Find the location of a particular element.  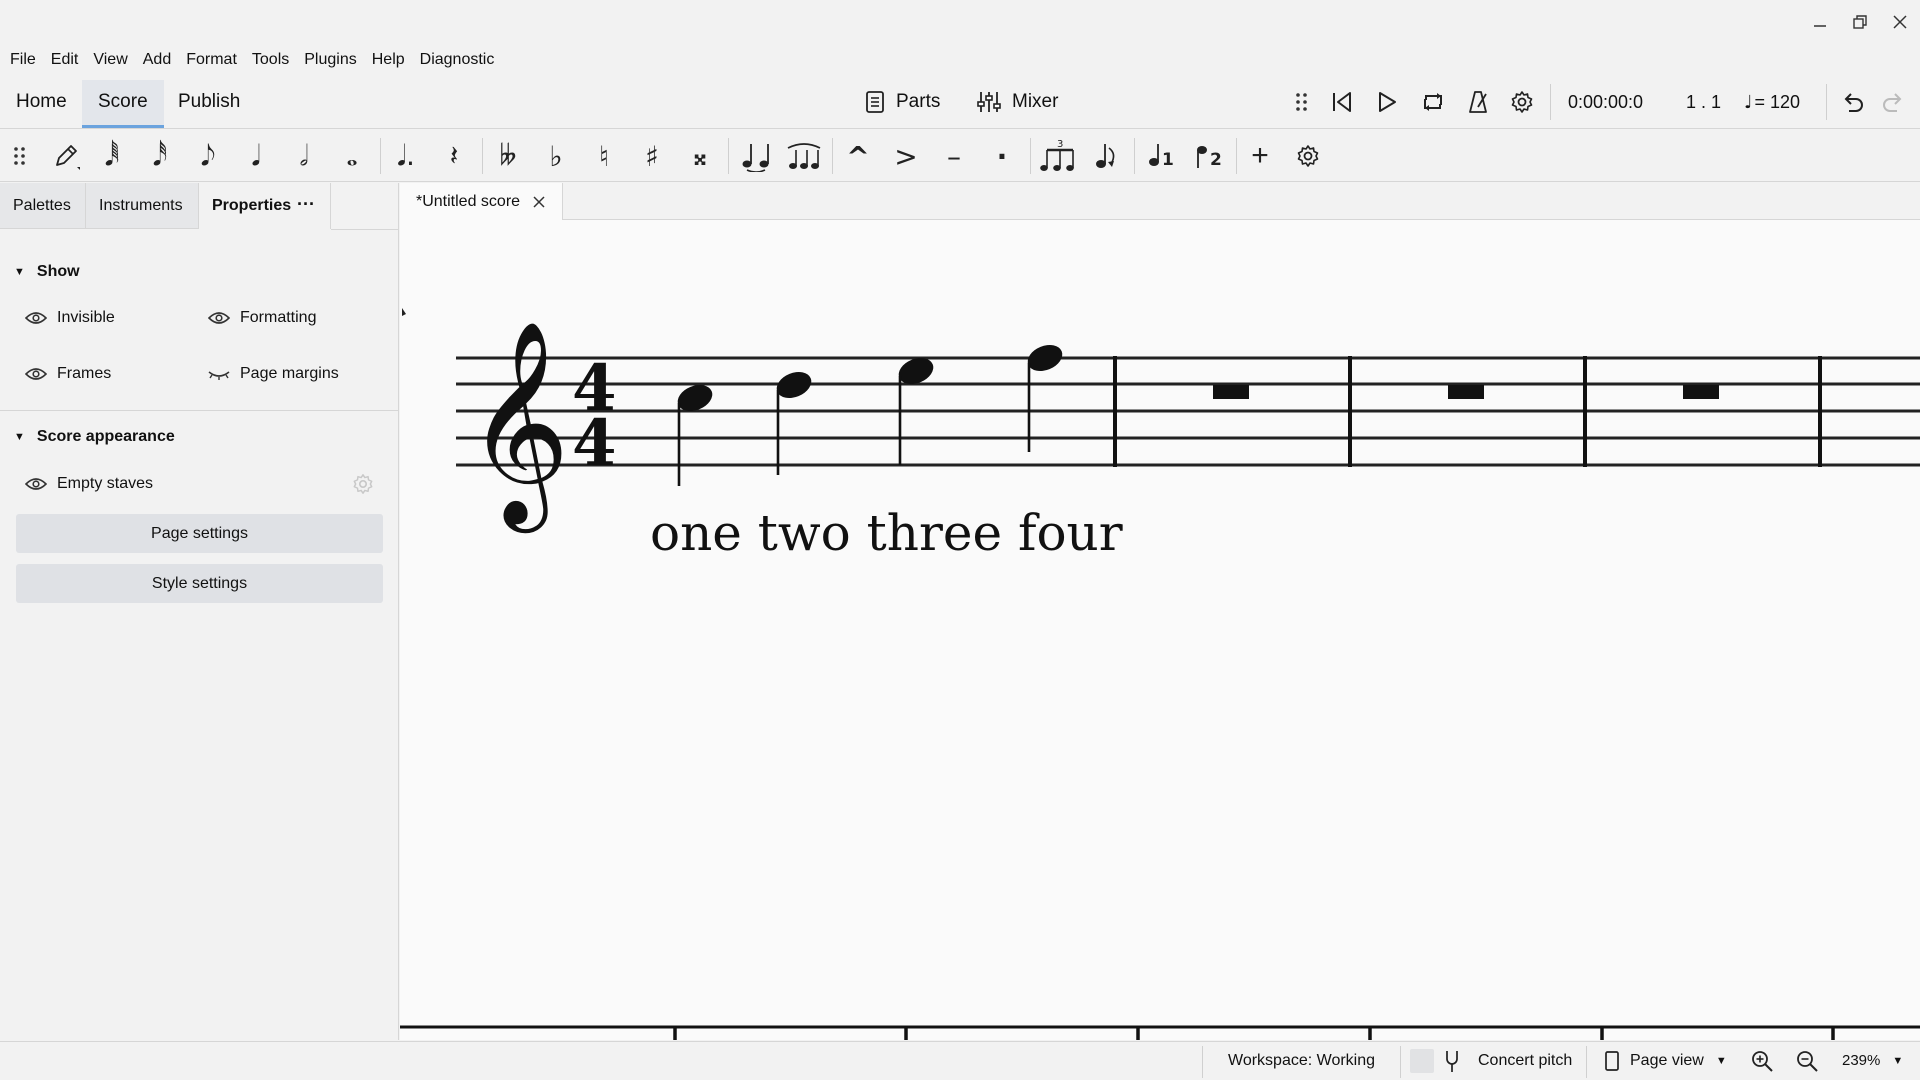

double-flat-button: 𝄫 is located at coordinates (508, 156).